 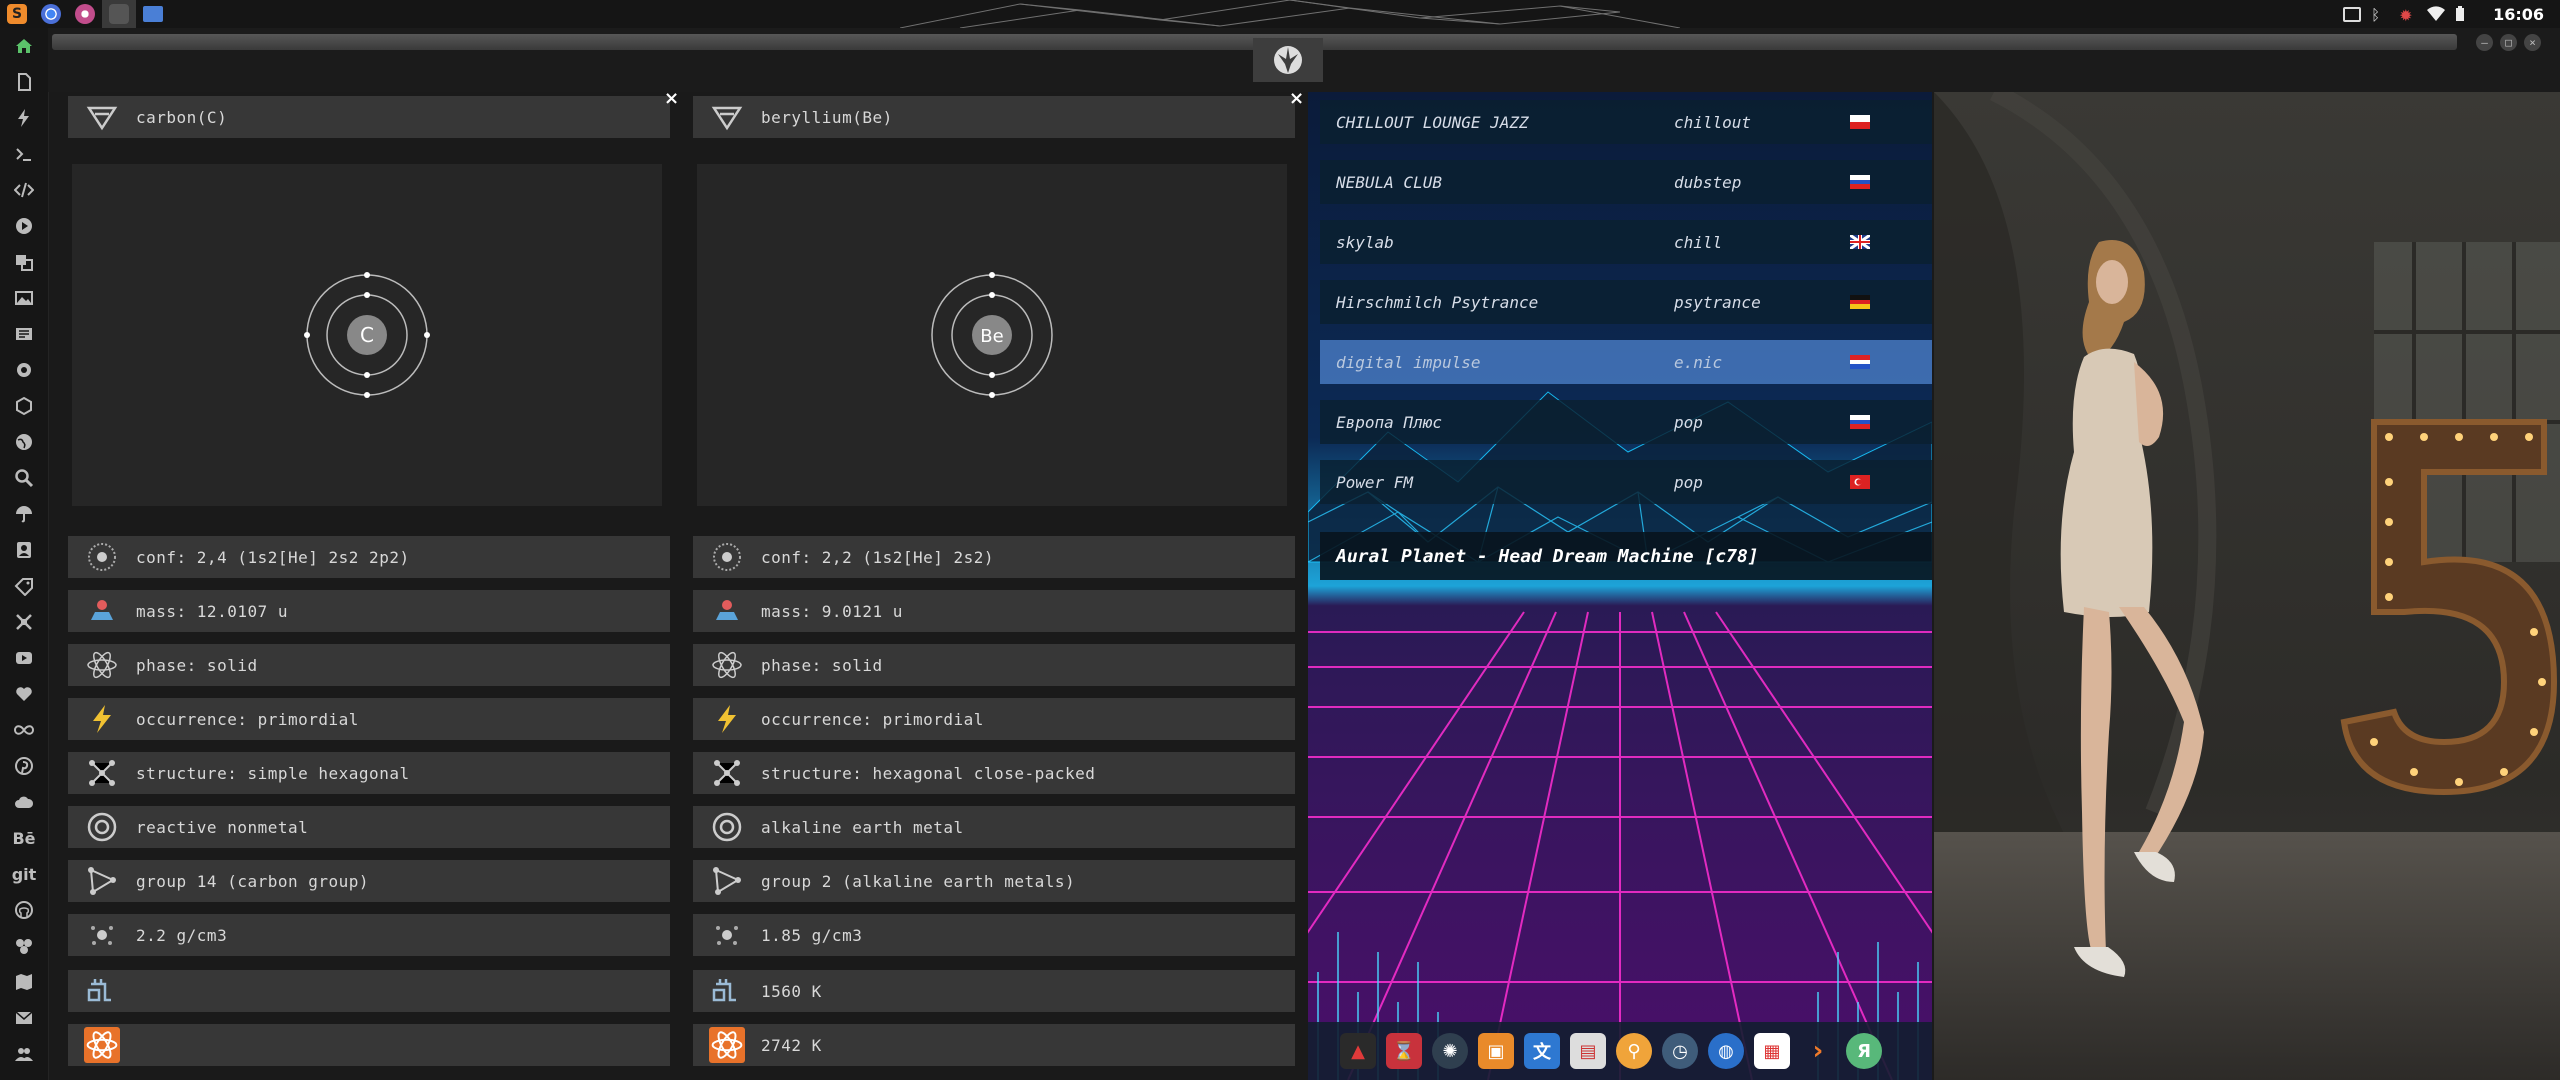 What do you see at coordinates (24, 802) in the screenshot?
I see `cloud-icon` at bounding box center [24, 802].